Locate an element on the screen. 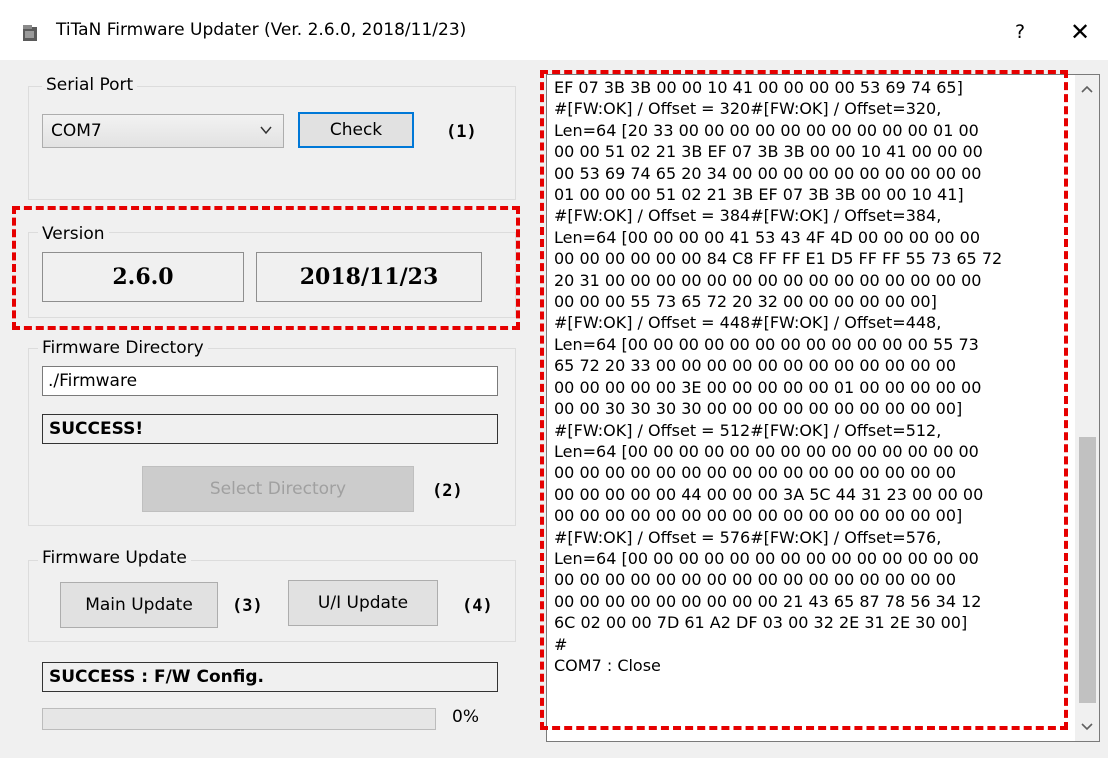  app-icon is located at coordinates (30, 33).